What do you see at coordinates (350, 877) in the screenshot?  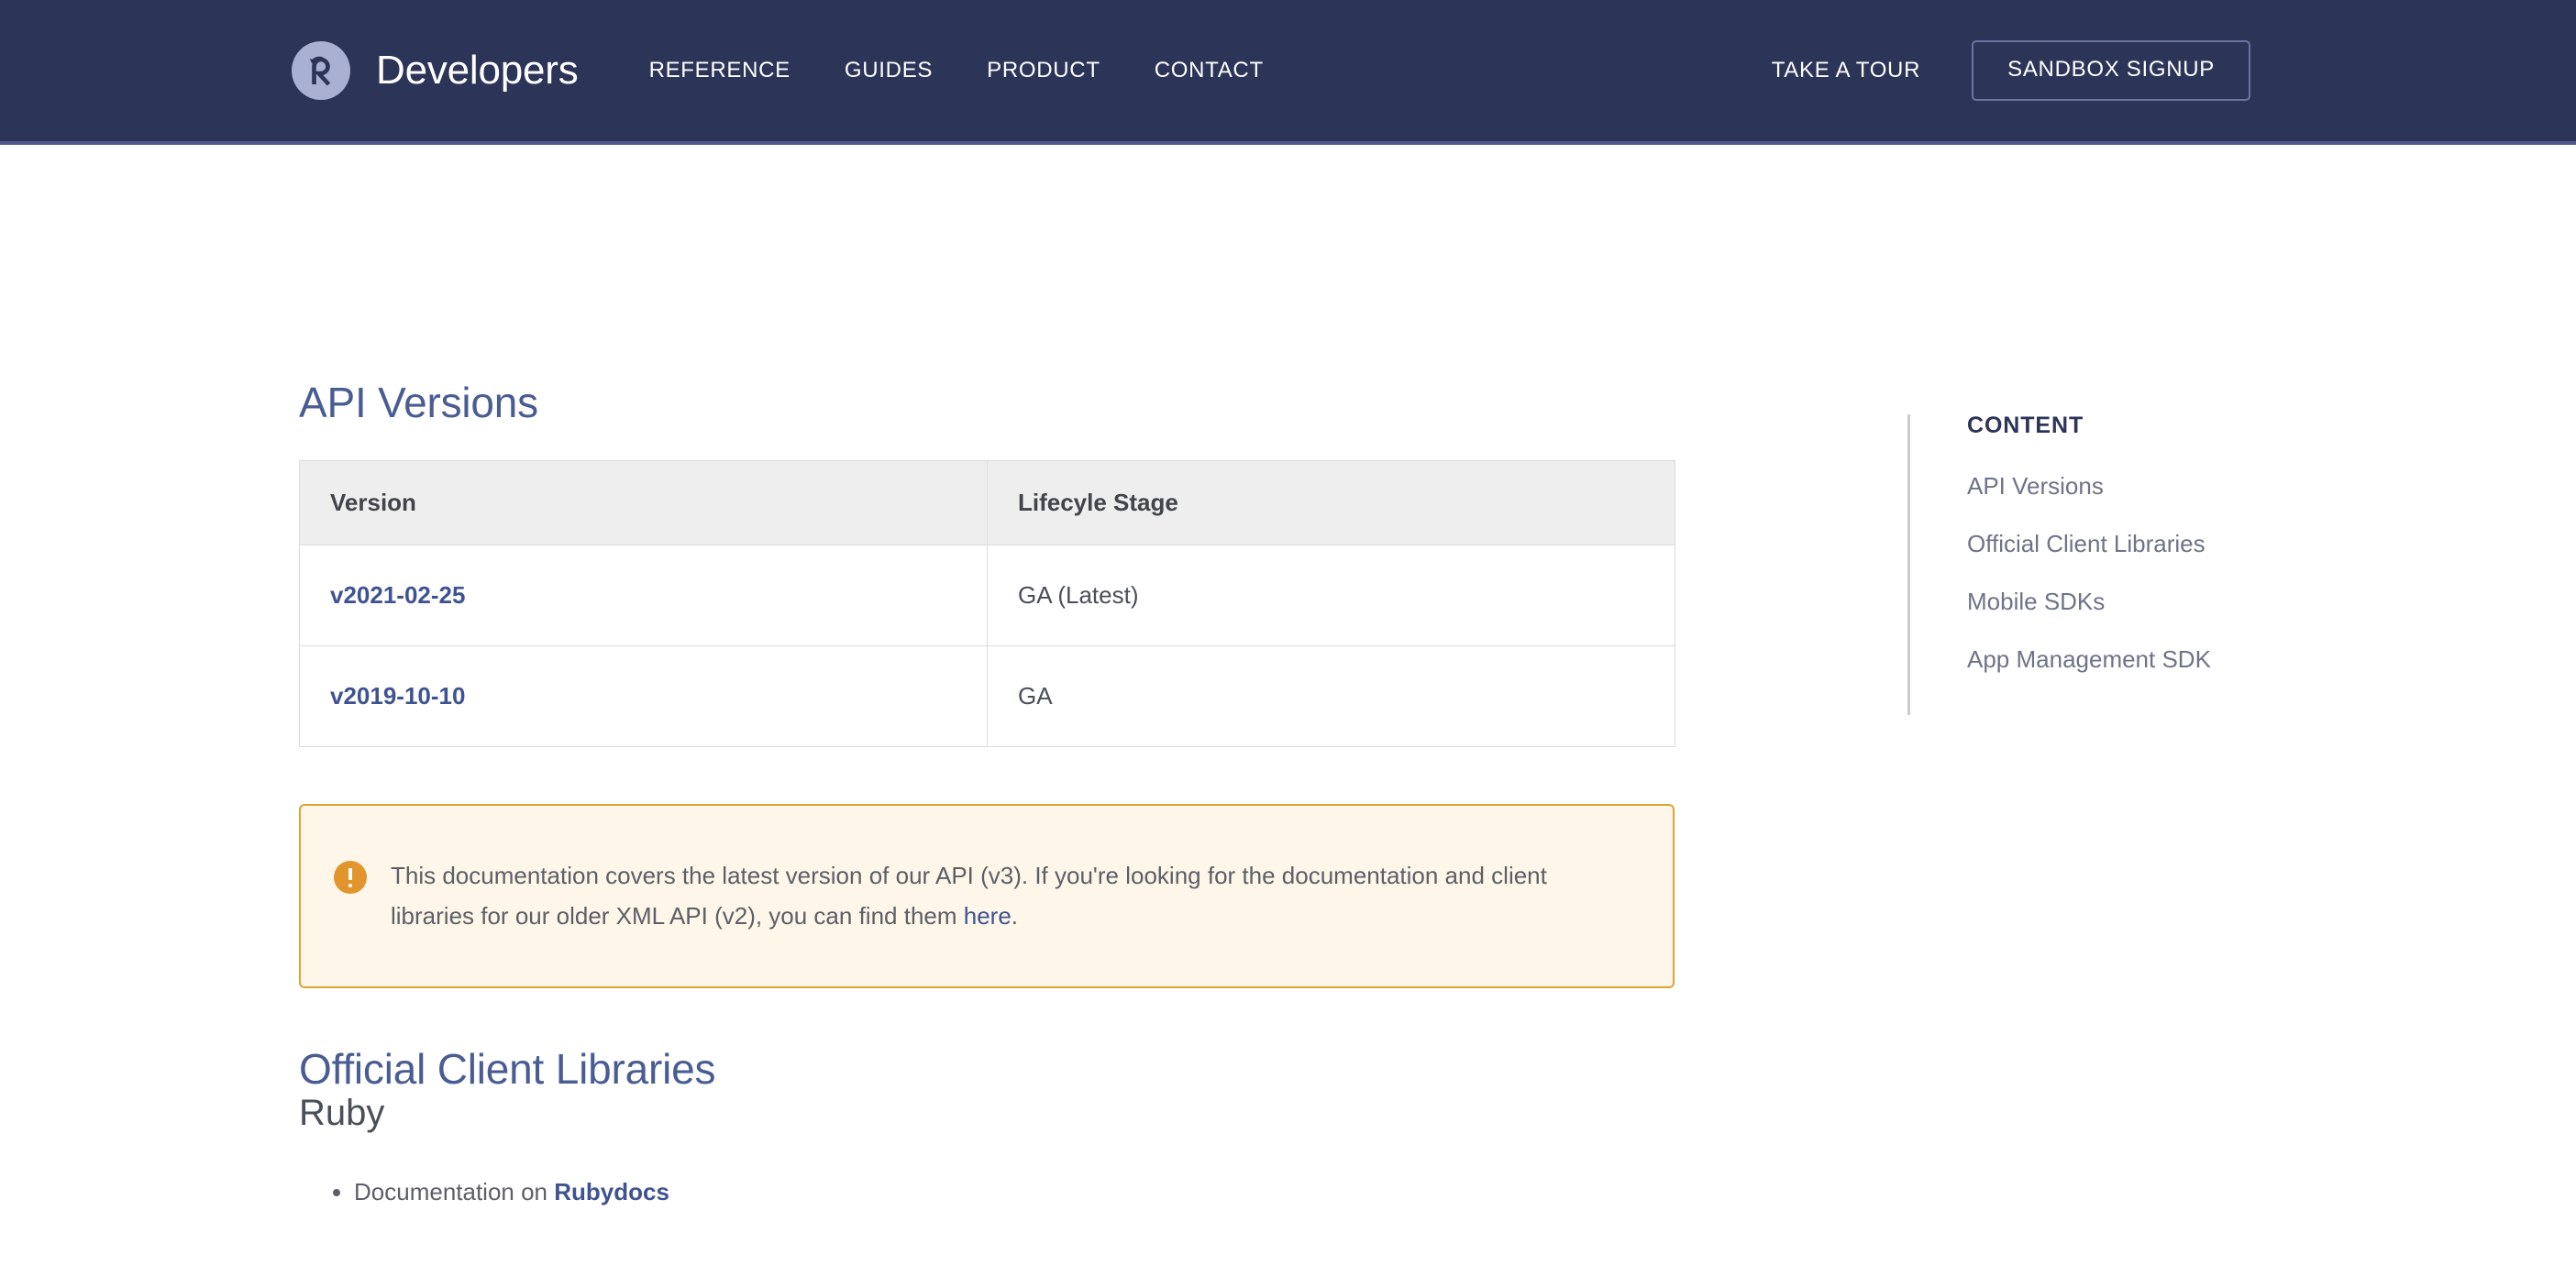 I see `warning-exclamation-icon` at bounding box center [350, 877].